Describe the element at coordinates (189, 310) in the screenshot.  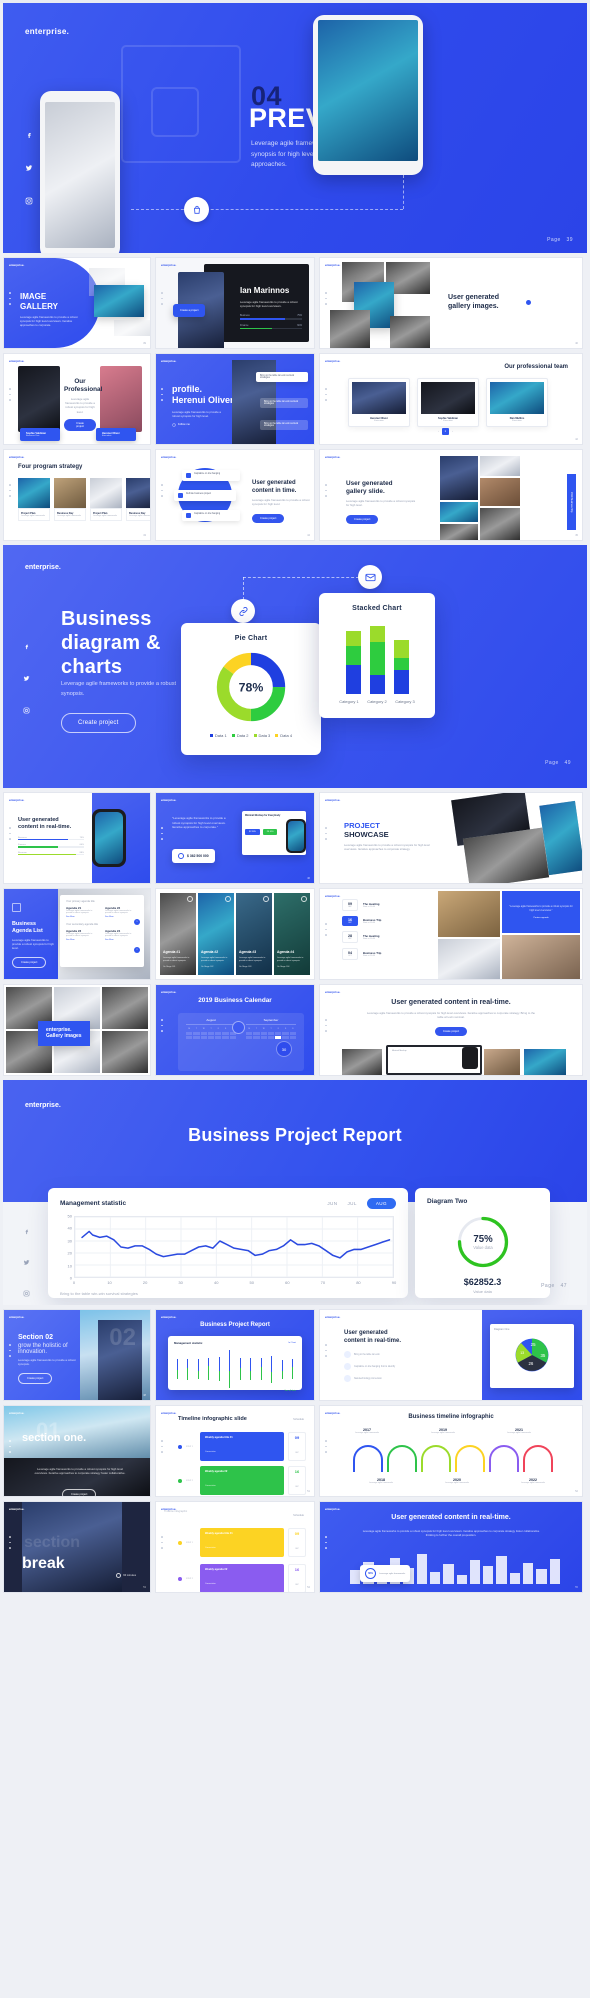
I see `create-project-button: Create a project` at that location.